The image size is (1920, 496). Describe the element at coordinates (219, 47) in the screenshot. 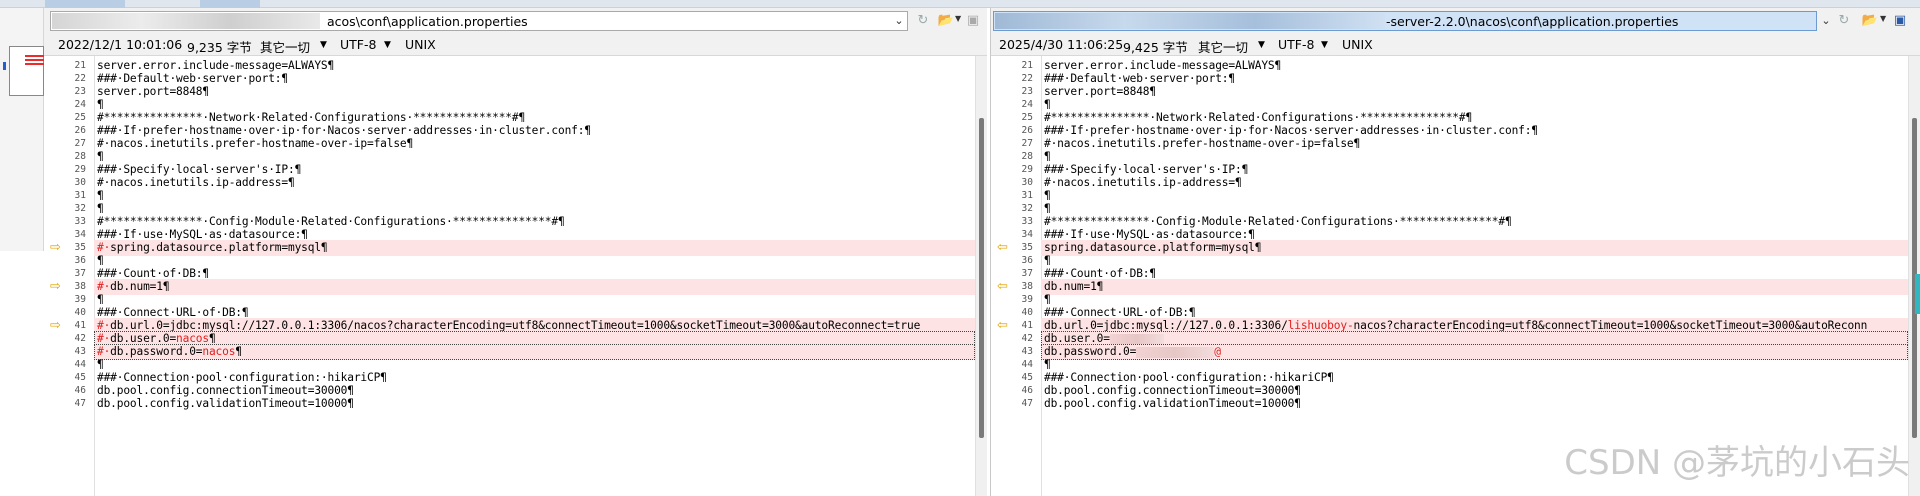

I see `file-size: 9,235 字节` at that location.